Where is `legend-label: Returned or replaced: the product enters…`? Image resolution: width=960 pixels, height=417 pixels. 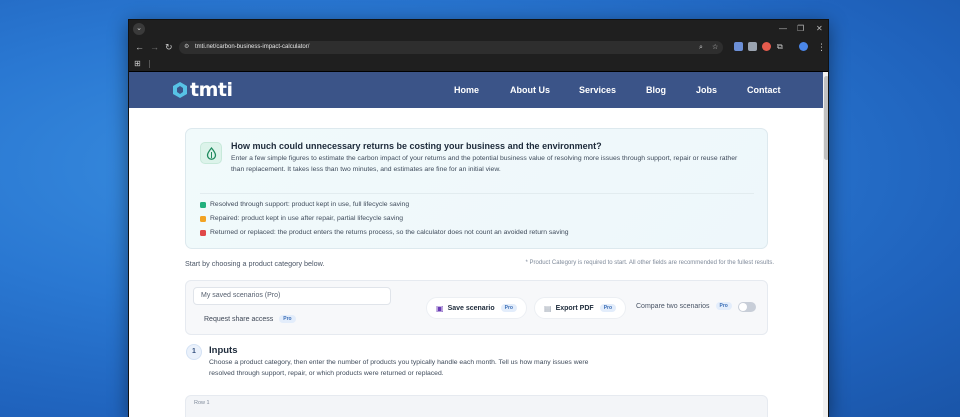 legend-label: Returned or replaced: the product enters… is located at coordinates (389, 232).